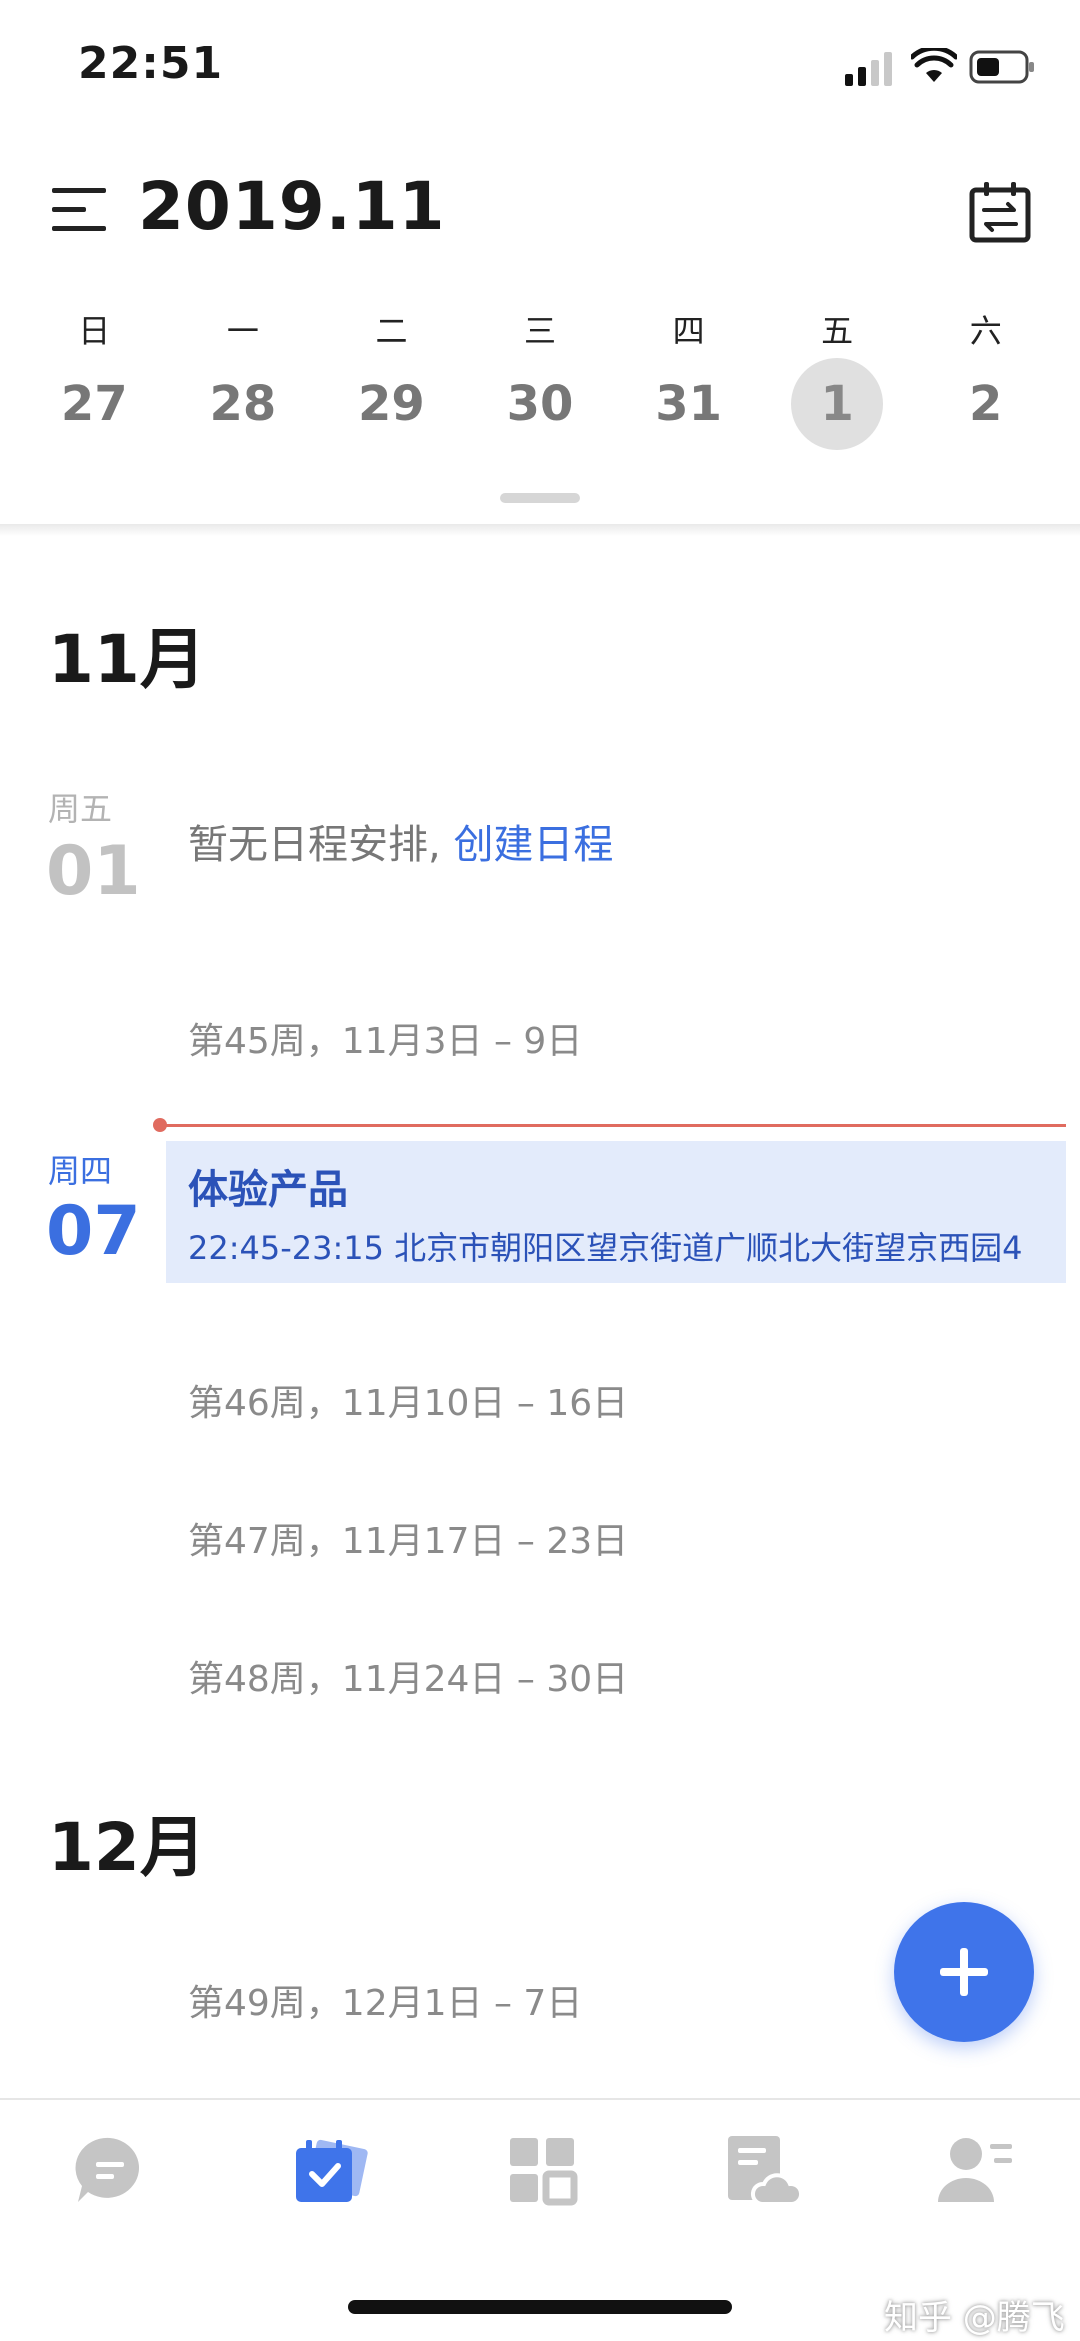  Describe the element at coordinates (321, 845) in the screenshot. I see `no-event-text: 暂无日程安排,` at that location.